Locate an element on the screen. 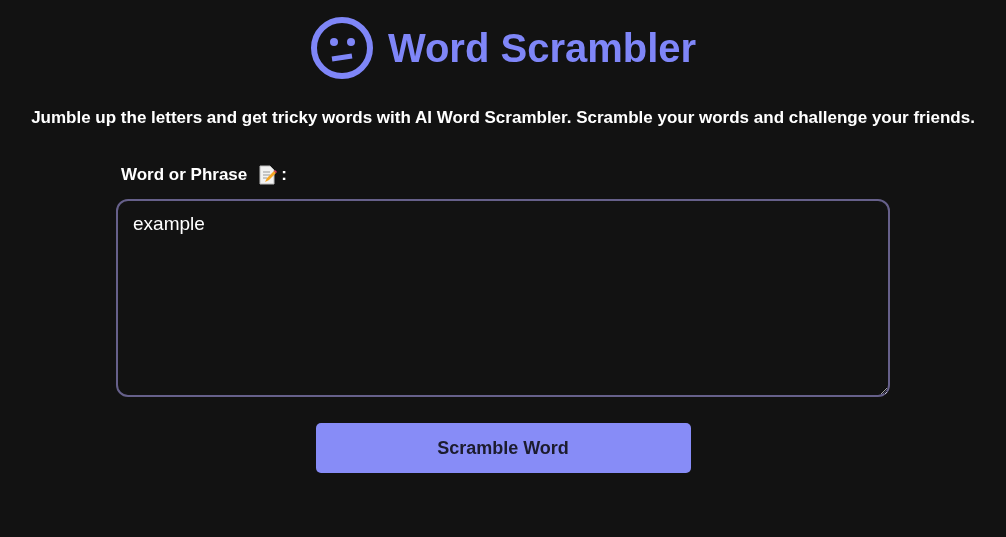 Image resolution: width=1006 pixels, height=537 pixels. scramble-button: Scramble Word is located at coordinates (503, 448).